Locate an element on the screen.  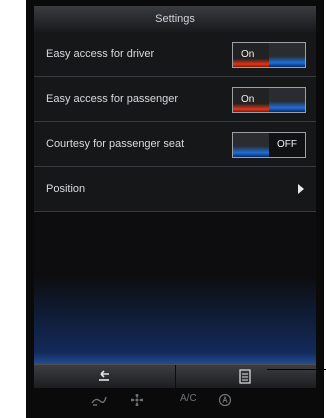
row-courtesy-passenger-seat: Courtesy for passenger seat OFF is located at coordinates (175, 144).